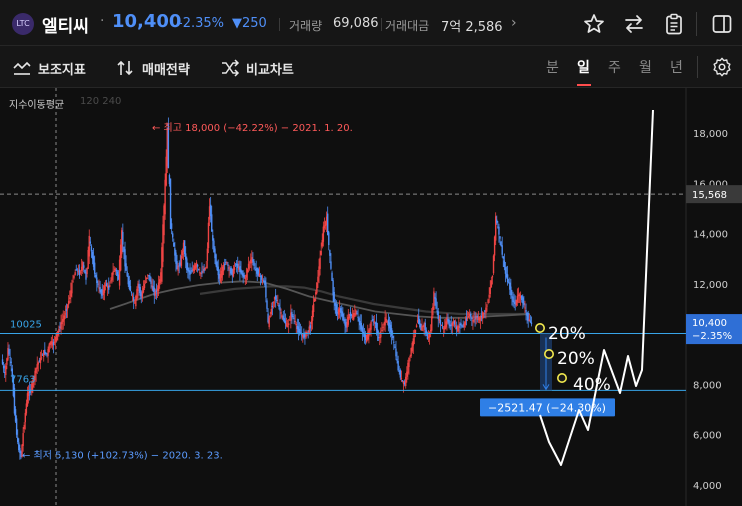 Image resolution: width=742 pixels, height=506 pixels. What do you see at coordinates (676, 67) in the screenshot?
I see `period-year: 년` at bounding box center [676, 67].